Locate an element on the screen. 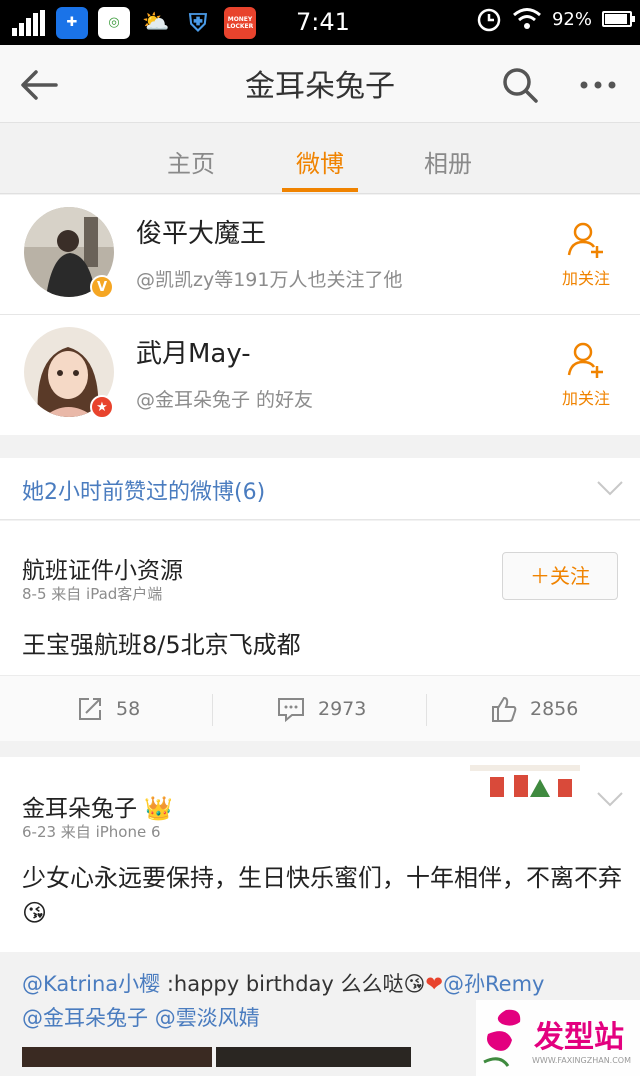  post-author: 金耳朵兔子 👑 is located at coordinates (97, 806).